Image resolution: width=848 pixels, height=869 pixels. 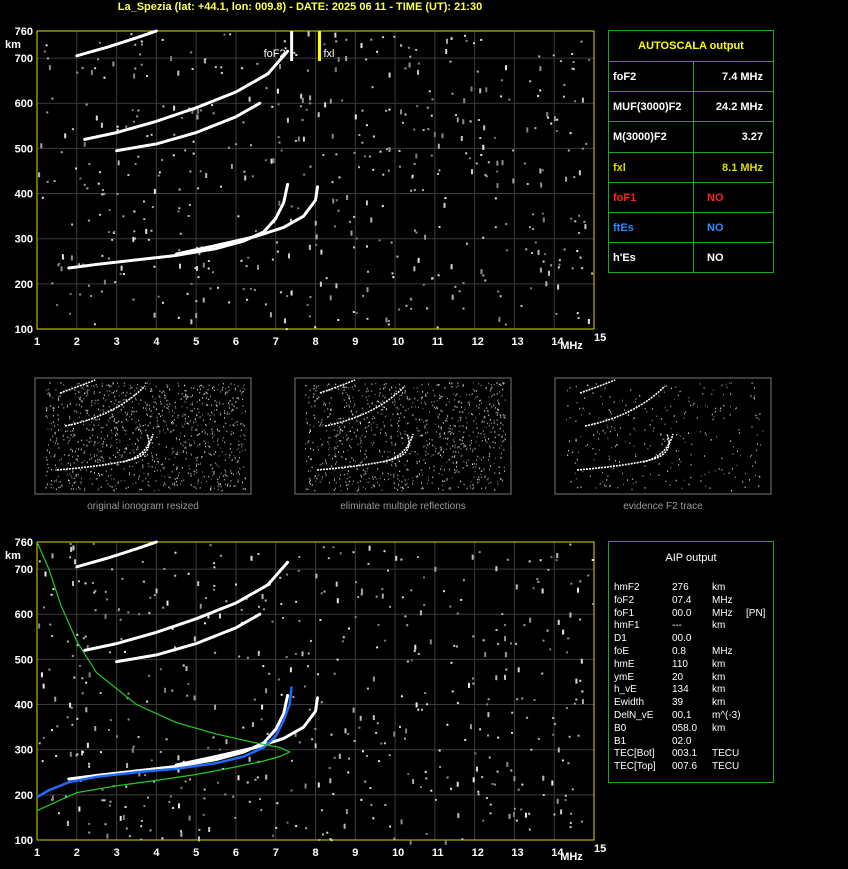 What do you see at coordinates (624, 258) in the screenshot?
I see `autoscala-key: h'Es` at bounding box center [624, 258].